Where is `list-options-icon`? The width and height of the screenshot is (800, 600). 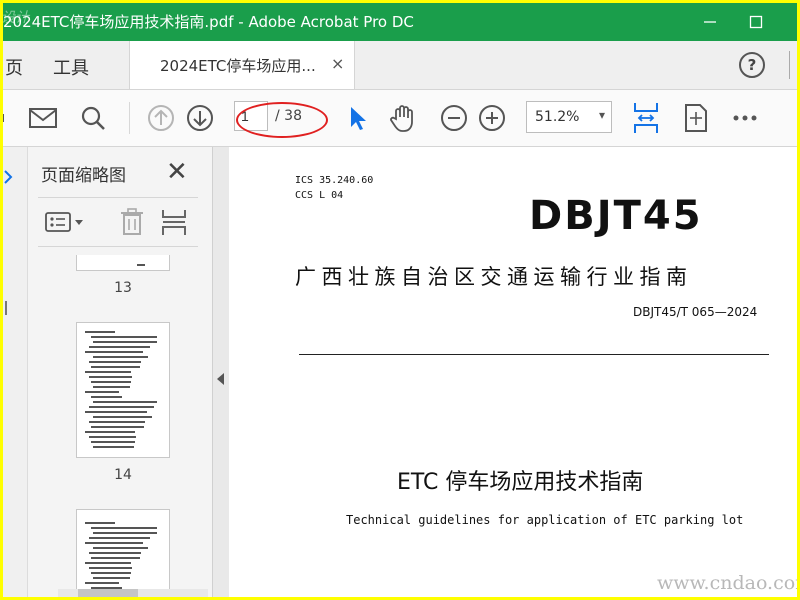
list-options-icon is located at coordinates (64, 222).